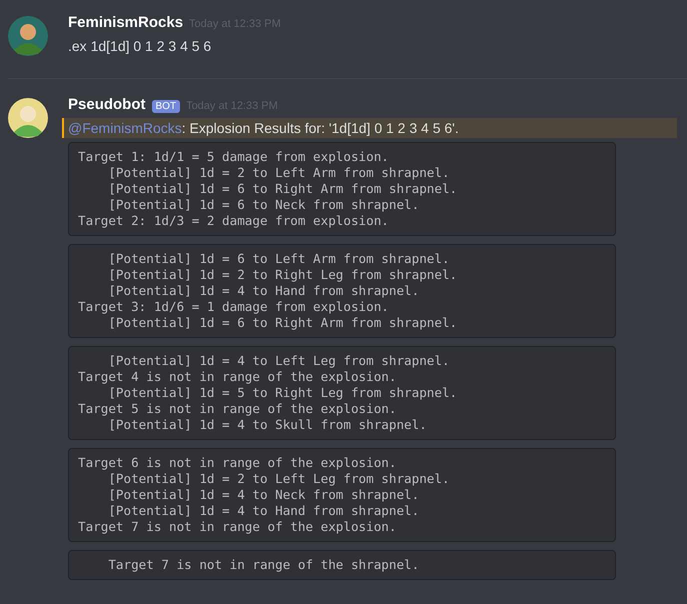 The image size is (687, 604). I want to click on bot-tag: BOT, so click(166, 106).